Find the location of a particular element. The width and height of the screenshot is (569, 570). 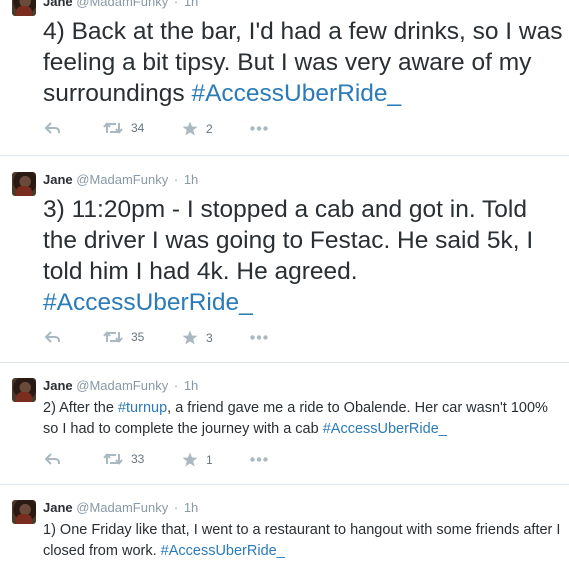

favorite-button: 3 is located at coordinates (197, 337).